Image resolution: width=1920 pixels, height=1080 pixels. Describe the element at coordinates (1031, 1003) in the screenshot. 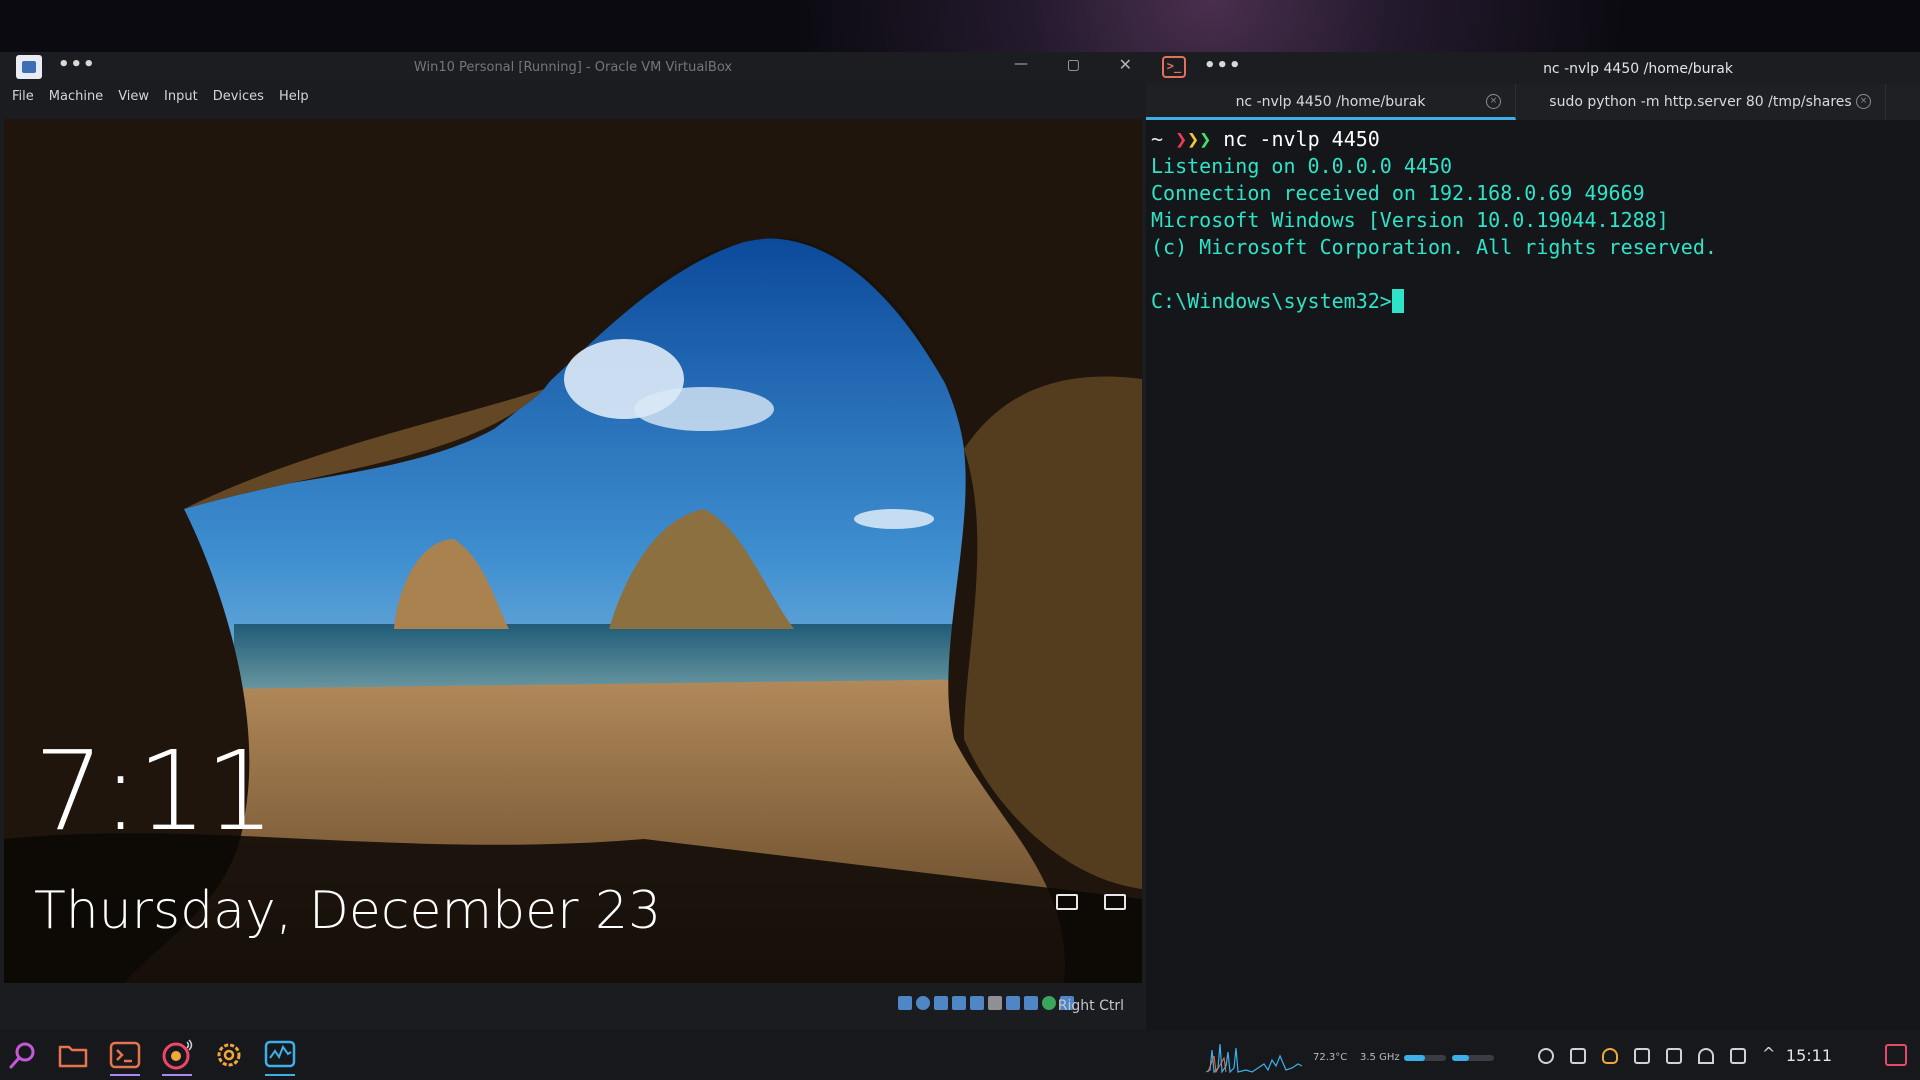

I see `recording-icon` at that location.